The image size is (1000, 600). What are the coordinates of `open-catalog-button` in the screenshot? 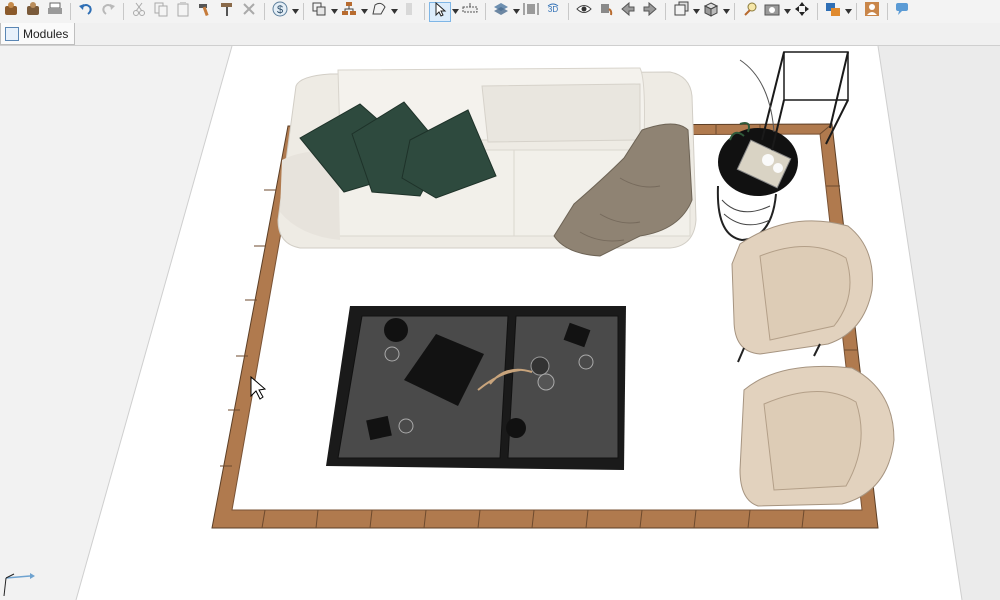 It's located at (11, 12).